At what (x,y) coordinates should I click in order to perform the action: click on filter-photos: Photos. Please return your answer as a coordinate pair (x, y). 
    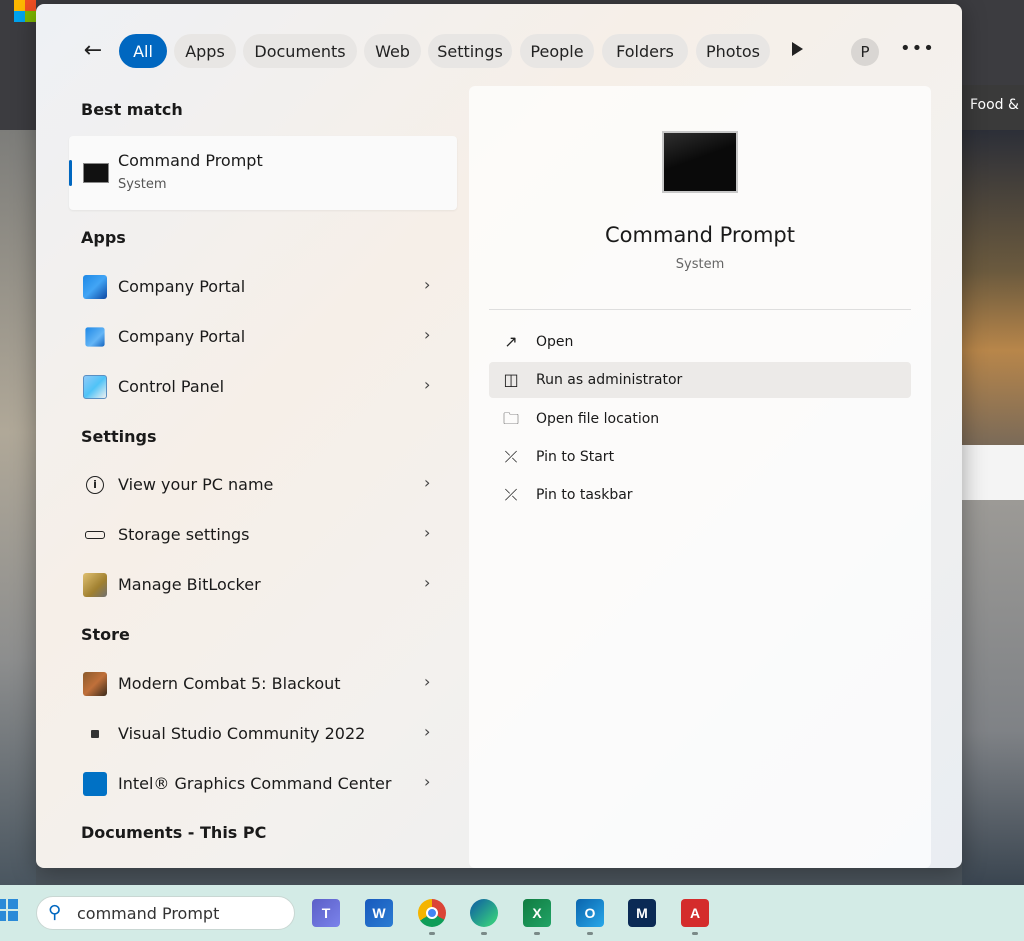
    Looking at the image, I should click on (733, 51).